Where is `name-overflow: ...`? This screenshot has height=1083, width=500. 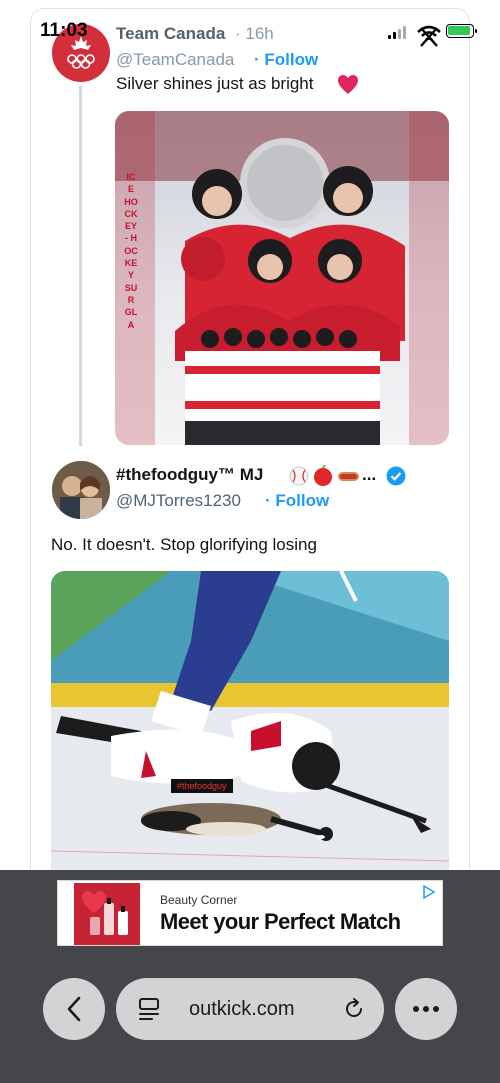
name-overflow: ... is located at coordinates (369, 474).